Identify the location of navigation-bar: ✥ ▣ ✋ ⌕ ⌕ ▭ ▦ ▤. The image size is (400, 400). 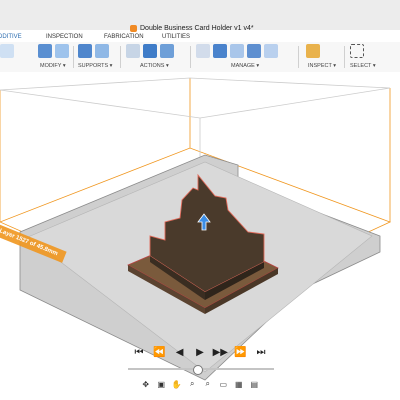
(200, 384).